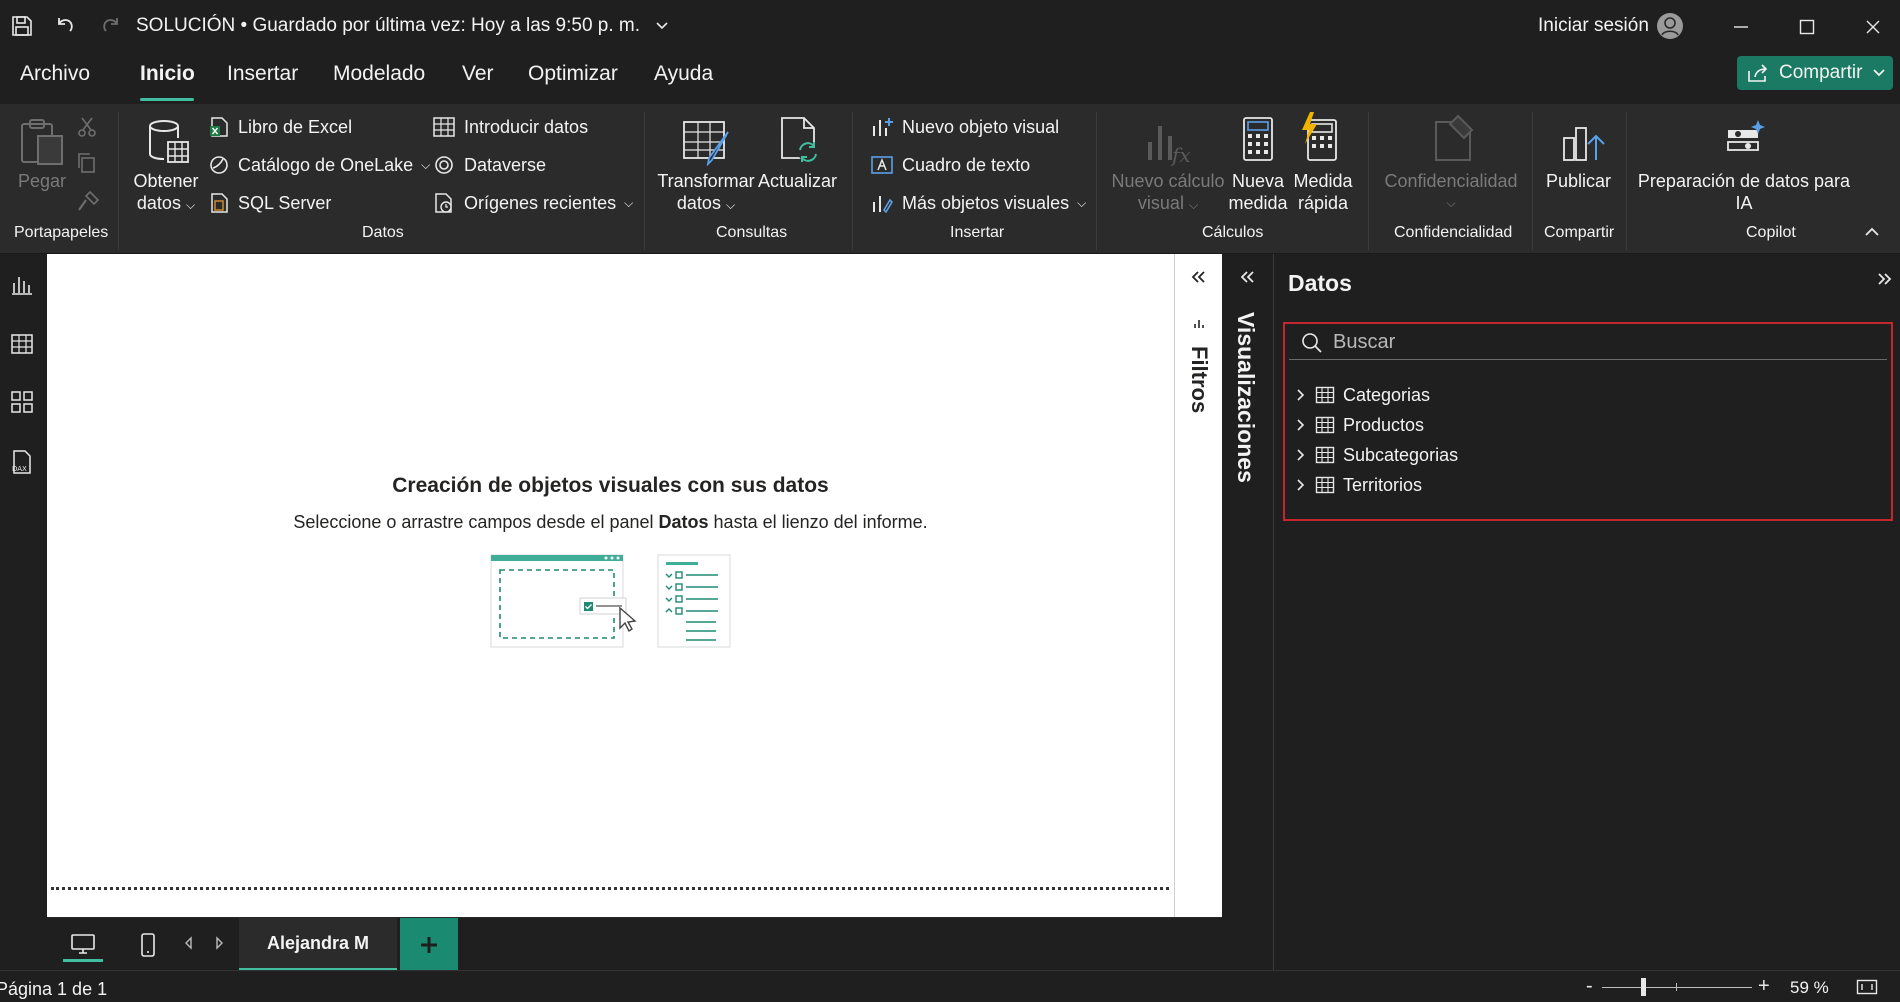 The image size is (1900, 1002). What do you see at coordinates (87, 163) in the screenshot?
I see `copy-icon` at bounding box center [87, 163].